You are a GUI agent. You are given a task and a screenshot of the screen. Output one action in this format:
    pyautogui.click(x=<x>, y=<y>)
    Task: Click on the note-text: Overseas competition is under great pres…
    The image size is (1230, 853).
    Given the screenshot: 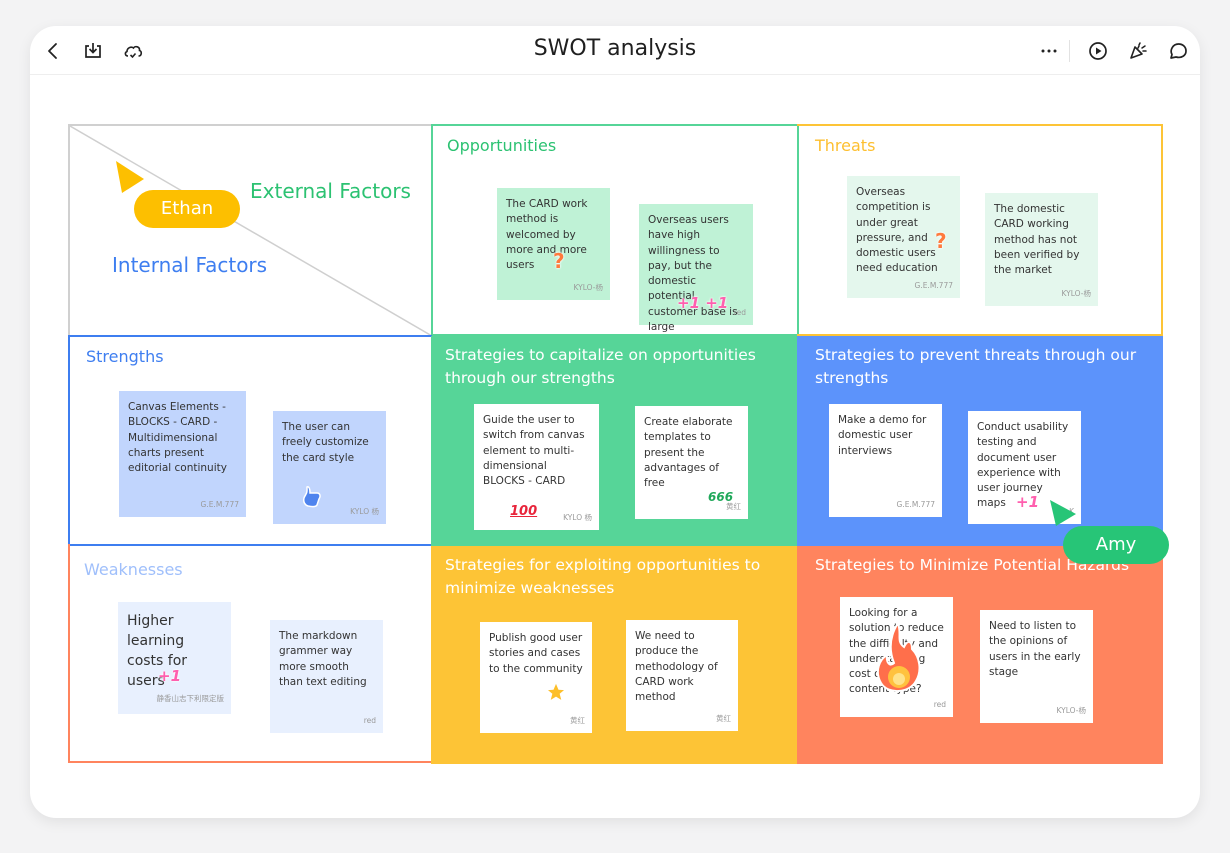 What is the action you would take?
    pyautogui.click(x=897, y=230)
    